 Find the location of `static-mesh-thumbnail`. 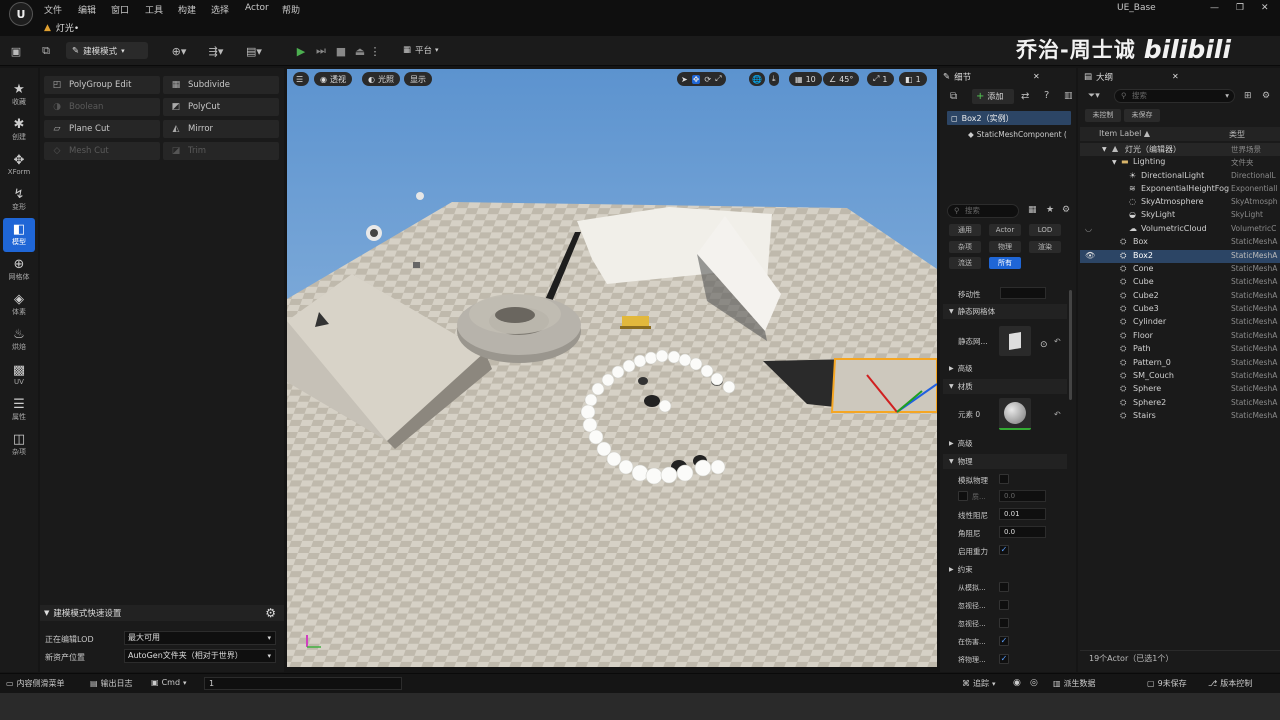

static-mesh-thumbnail is located at coordinates (1015, 341).